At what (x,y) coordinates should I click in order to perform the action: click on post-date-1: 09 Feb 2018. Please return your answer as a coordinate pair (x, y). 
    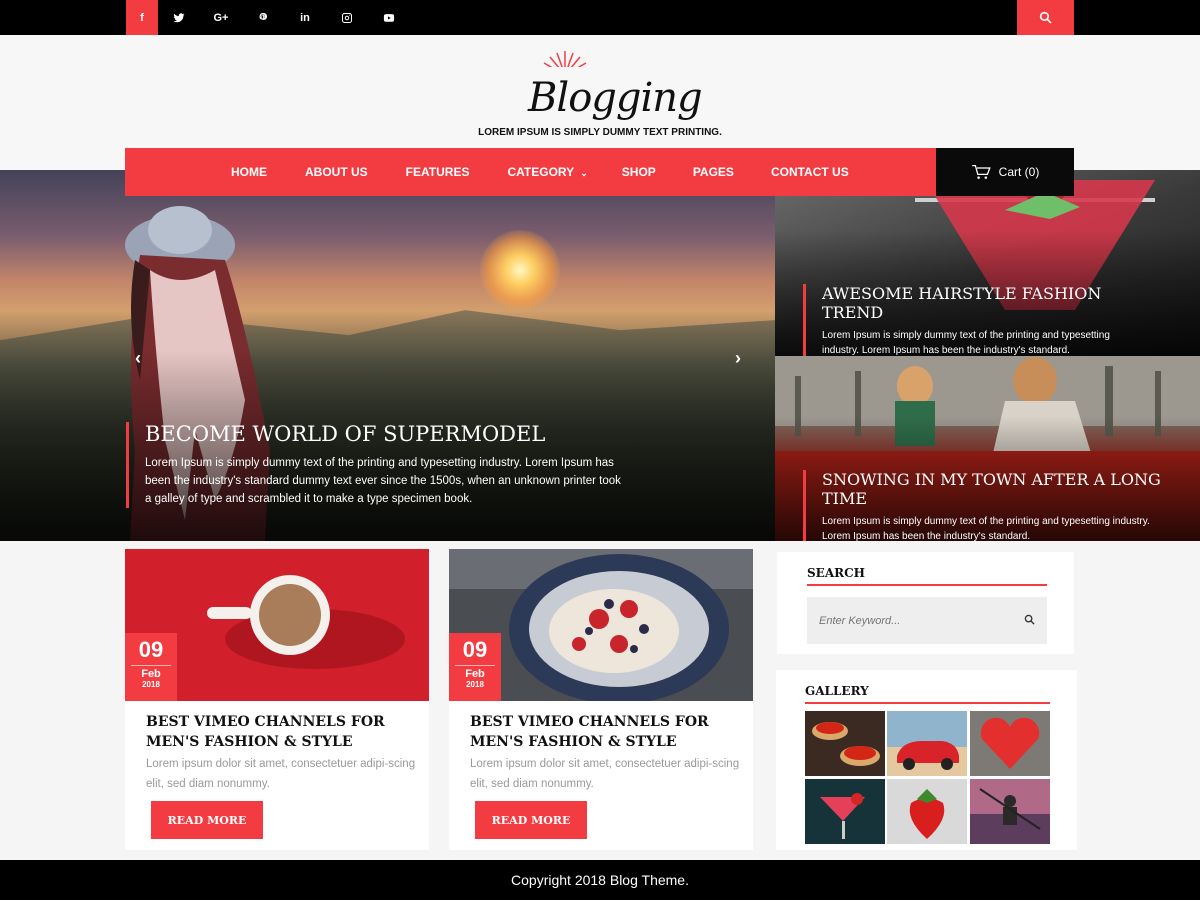
    Looking at the image, I should click on (151, 667).